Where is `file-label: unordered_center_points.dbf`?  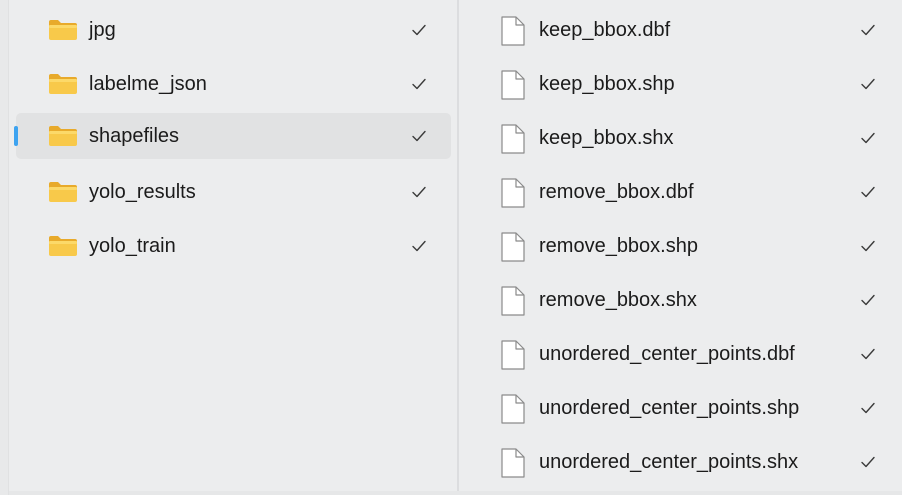 file-label: unordered_center_points.dbf is located at coordinates (667, 354).